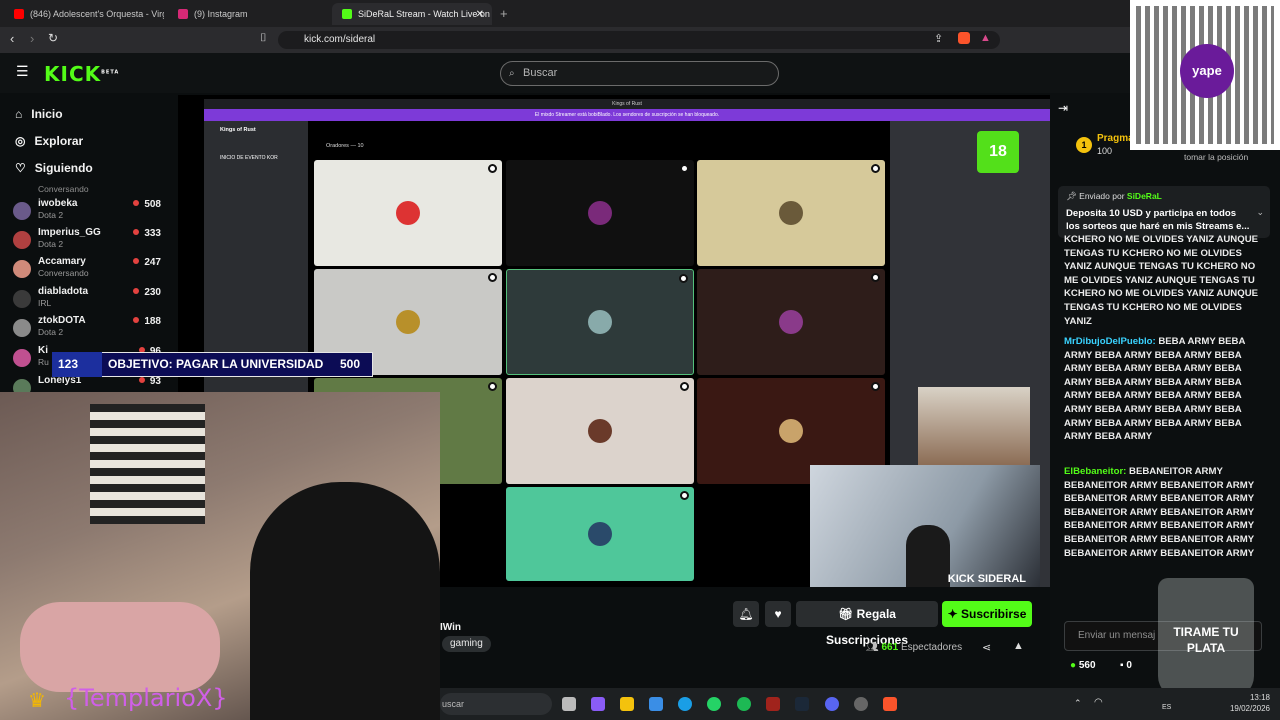 The height and width of the screenshot is (720, 1280). I want to click on copilot-icon, so click(598, 704).